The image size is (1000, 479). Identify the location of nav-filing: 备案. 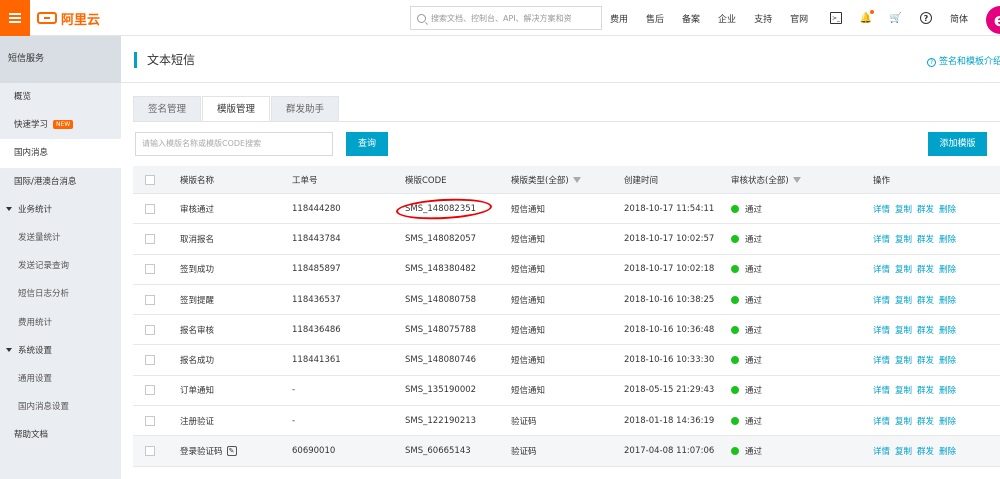
(691, 18).